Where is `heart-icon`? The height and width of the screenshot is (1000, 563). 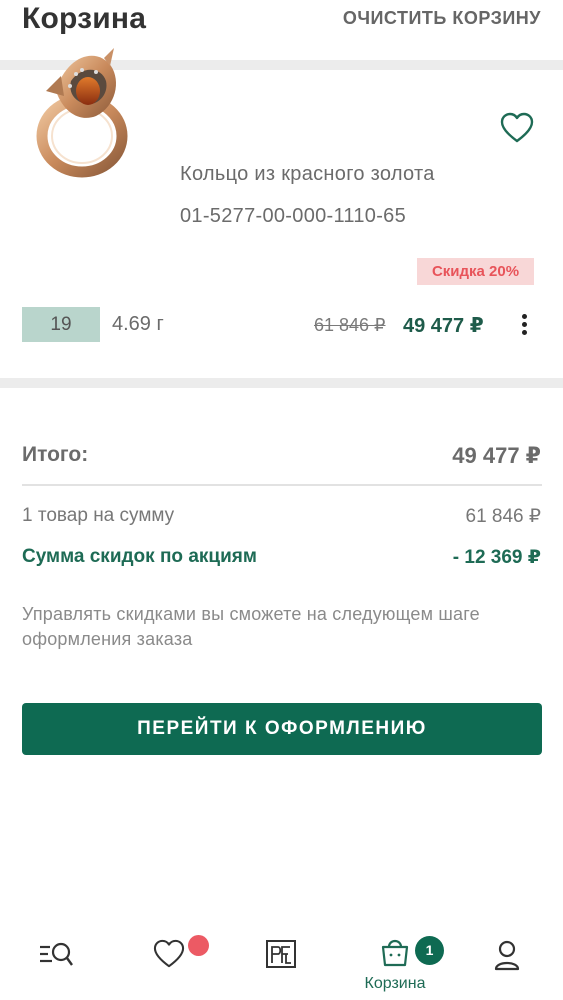 heart-icon is located at coordinates (169, 953).